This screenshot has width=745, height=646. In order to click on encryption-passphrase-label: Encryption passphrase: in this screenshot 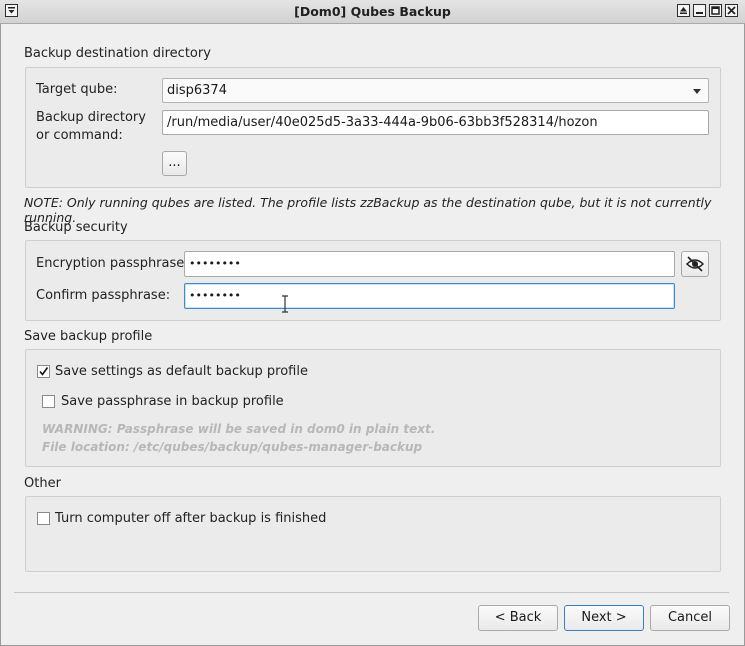, I will do `click(112, 263)`.